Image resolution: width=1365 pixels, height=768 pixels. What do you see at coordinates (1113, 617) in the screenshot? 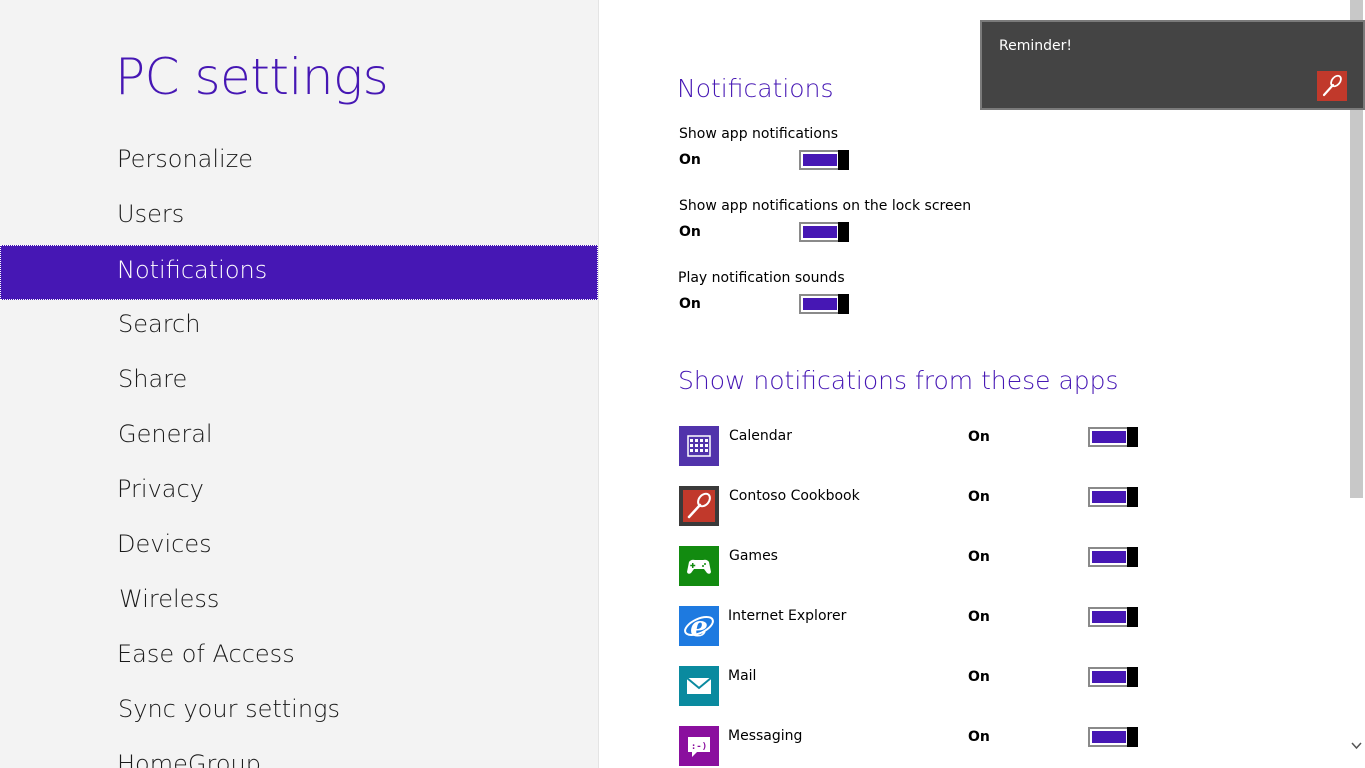
I see `internet-explorer-toggle` at bounding box center [1113, 617].